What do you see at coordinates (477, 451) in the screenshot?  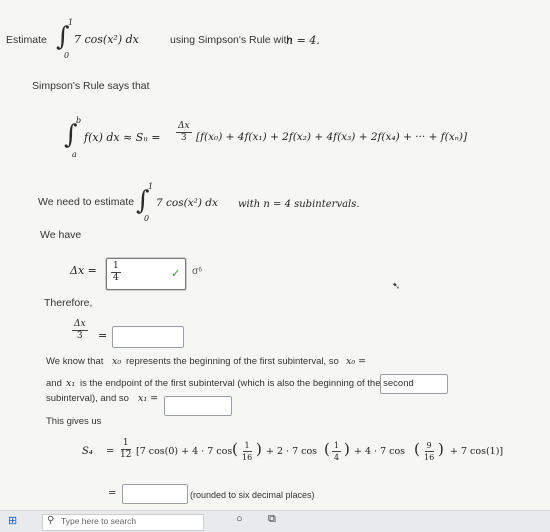 I see `term-4: + 7 cos(1)]` at bounding box center [477, 451].